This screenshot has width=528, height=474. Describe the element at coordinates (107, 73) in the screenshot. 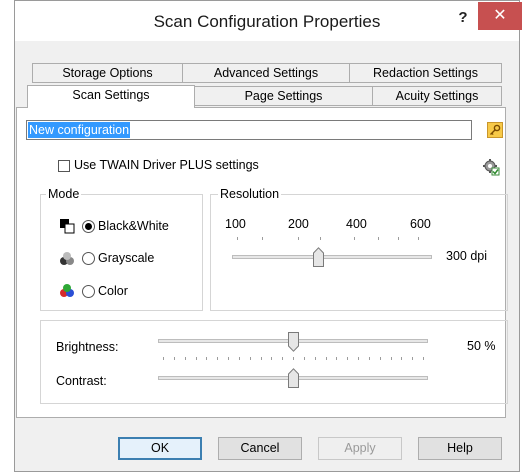

I see `tab-storage-options: Storage Options` at that location.